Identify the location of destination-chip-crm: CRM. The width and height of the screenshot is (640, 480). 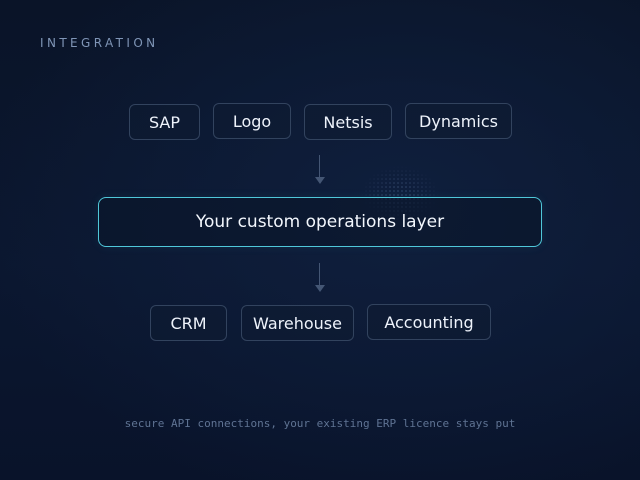
(188, 323).